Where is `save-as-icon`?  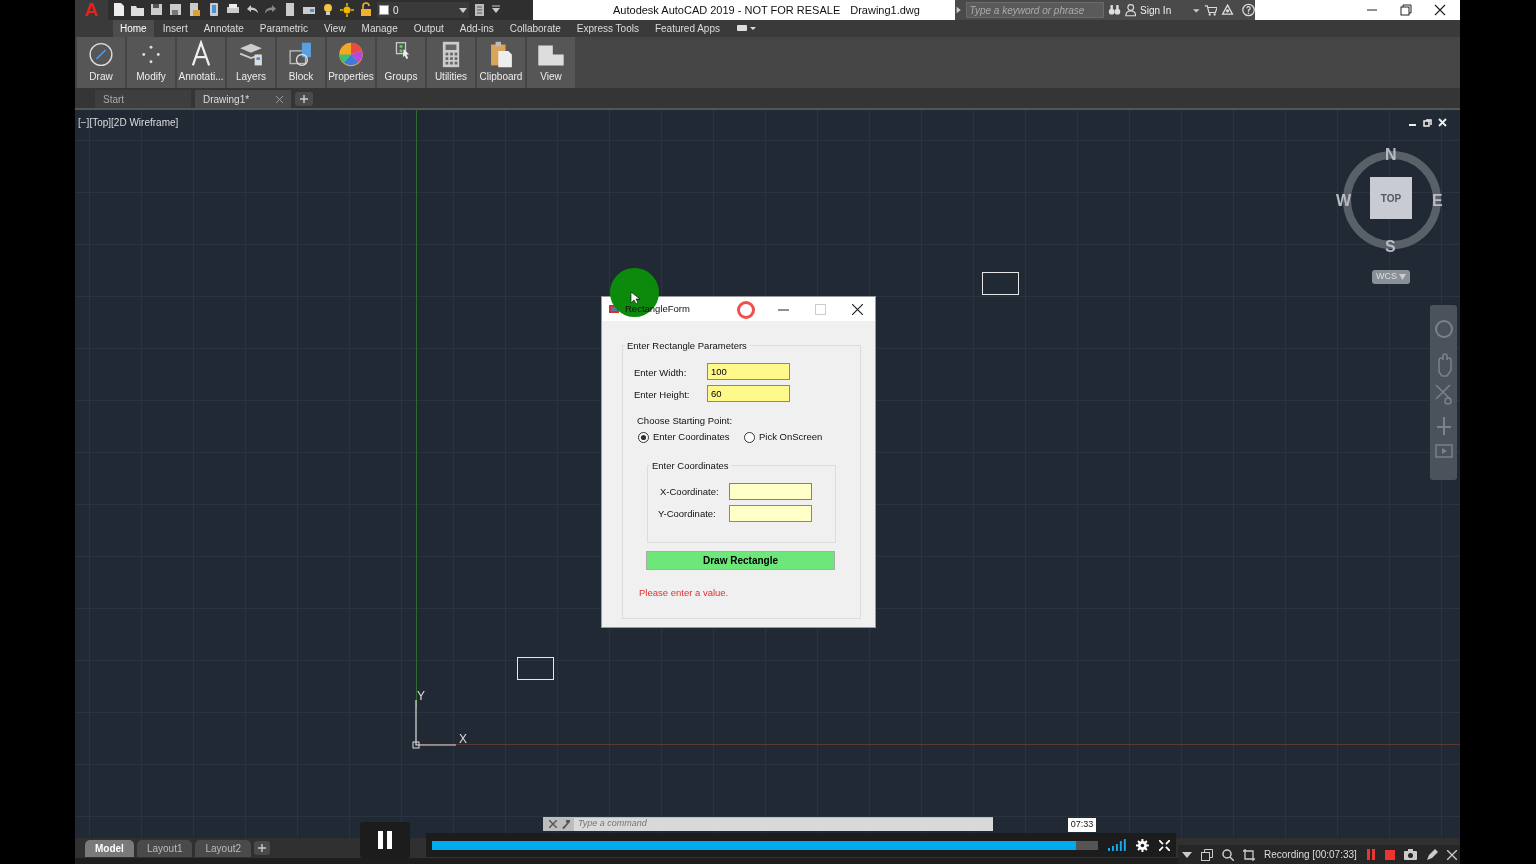
save-as-icon is located at coordinates (176, 10).